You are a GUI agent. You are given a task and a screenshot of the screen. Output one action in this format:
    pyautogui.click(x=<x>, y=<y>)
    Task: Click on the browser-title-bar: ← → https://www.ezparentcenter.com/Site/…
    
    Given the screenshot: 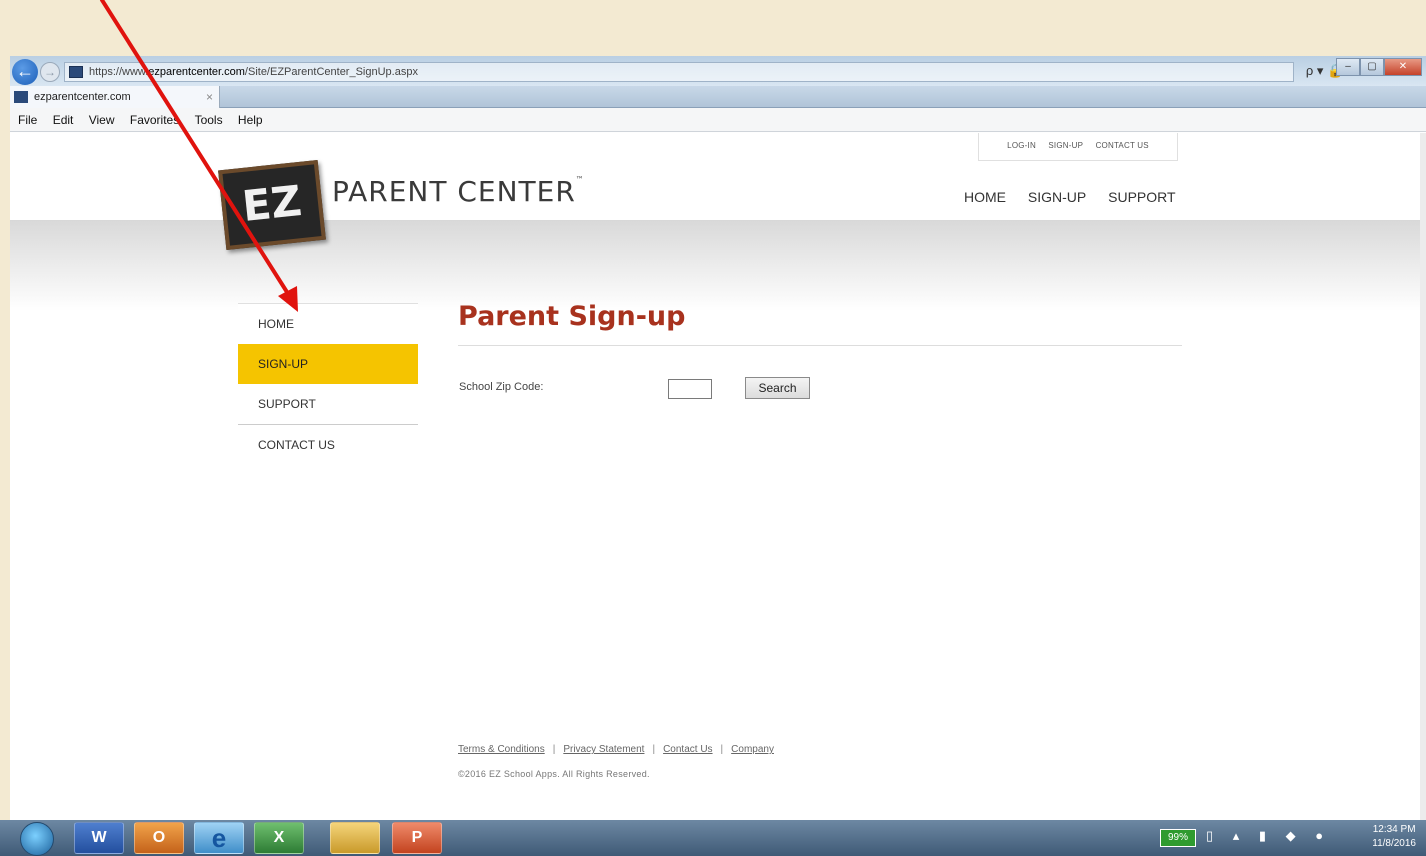 What is the action you would take?
    pyautogui.click(x=718, y=77)
    